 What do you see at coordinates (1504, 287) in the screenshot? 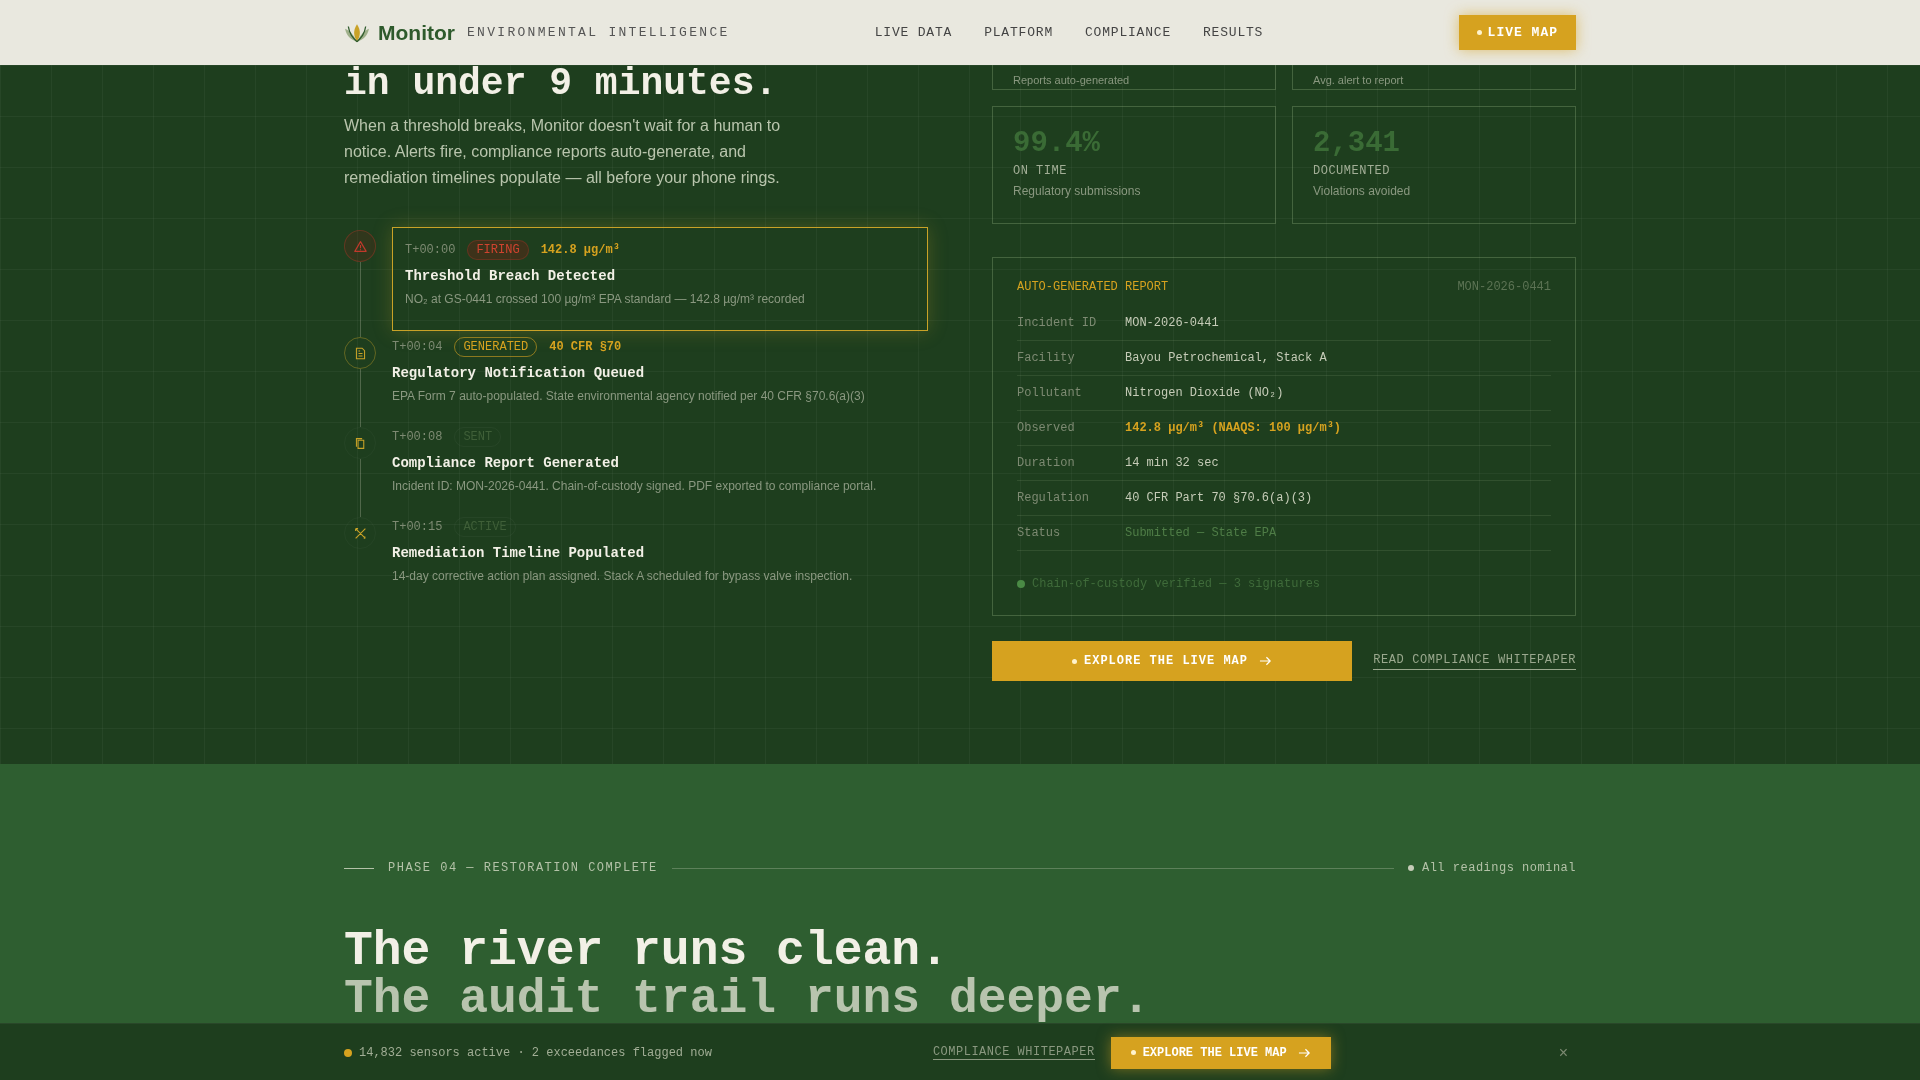
I see `report-id: MON-2026-0441` at bounding box center [1504, 287].